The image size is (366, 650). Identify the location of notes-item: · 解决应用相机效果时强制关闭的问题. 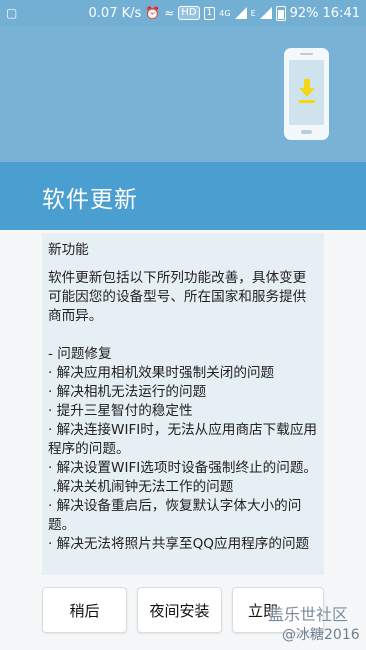
(161, 373).